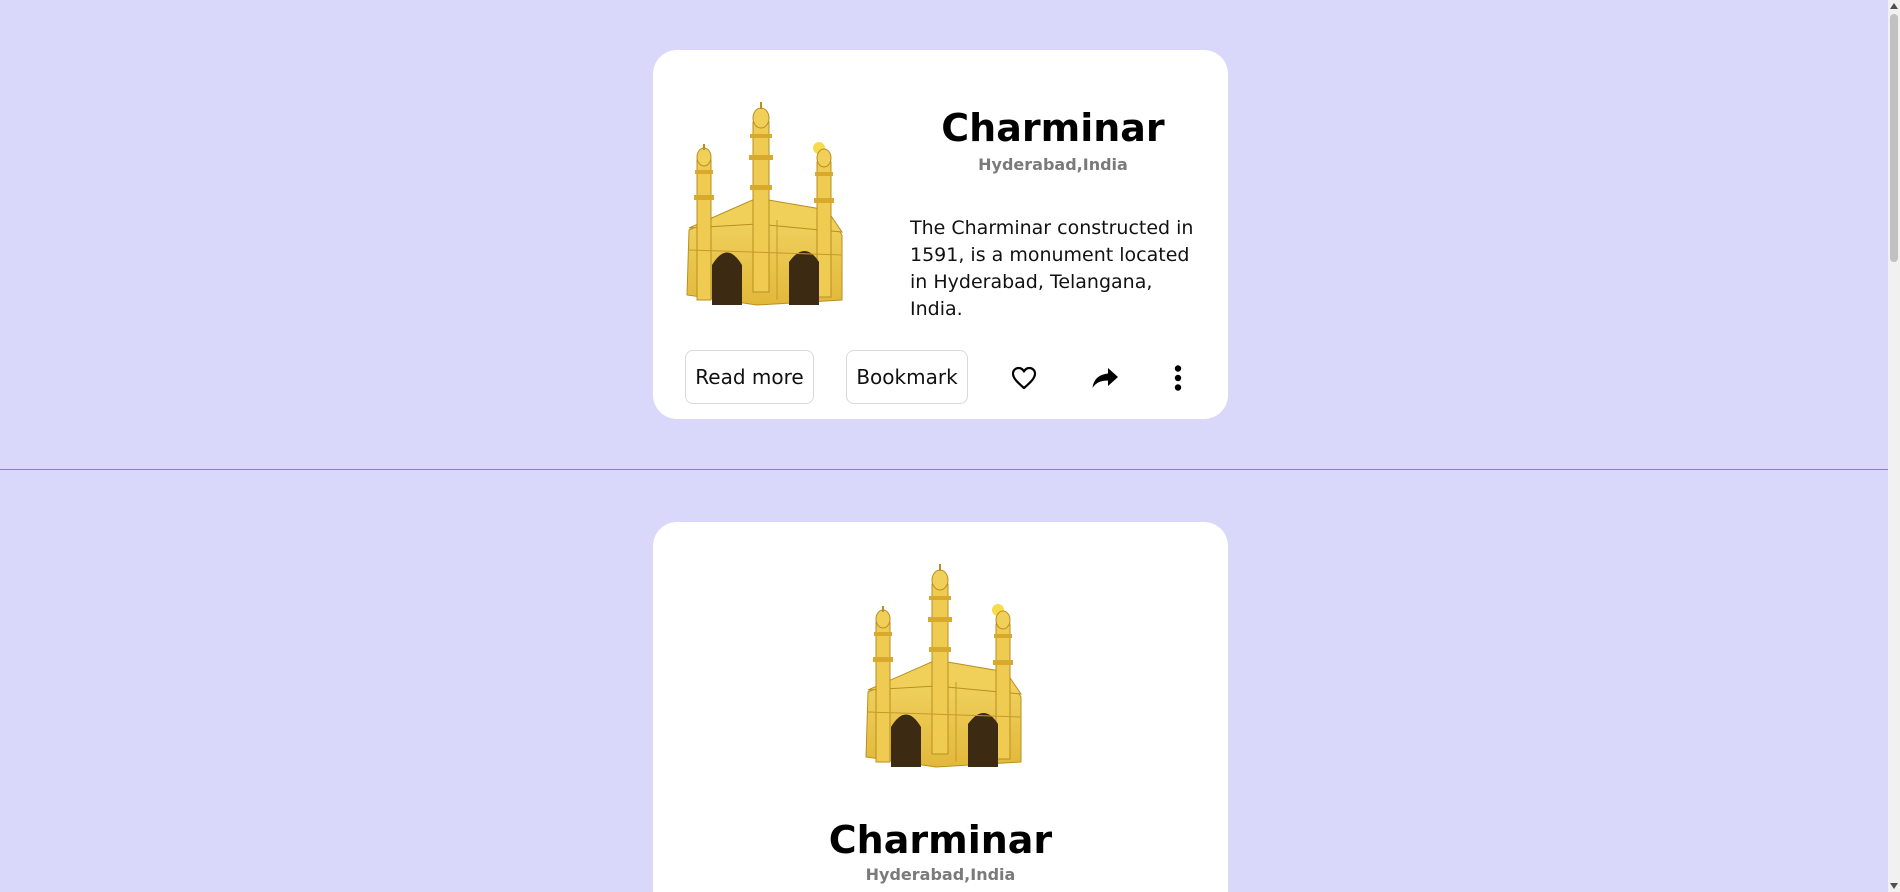 This screenshot has width=1900, height=892. Describe the element at coordinates (907, 377) in the screenshot. I see `bookmark-button: Bookmark` at that location.